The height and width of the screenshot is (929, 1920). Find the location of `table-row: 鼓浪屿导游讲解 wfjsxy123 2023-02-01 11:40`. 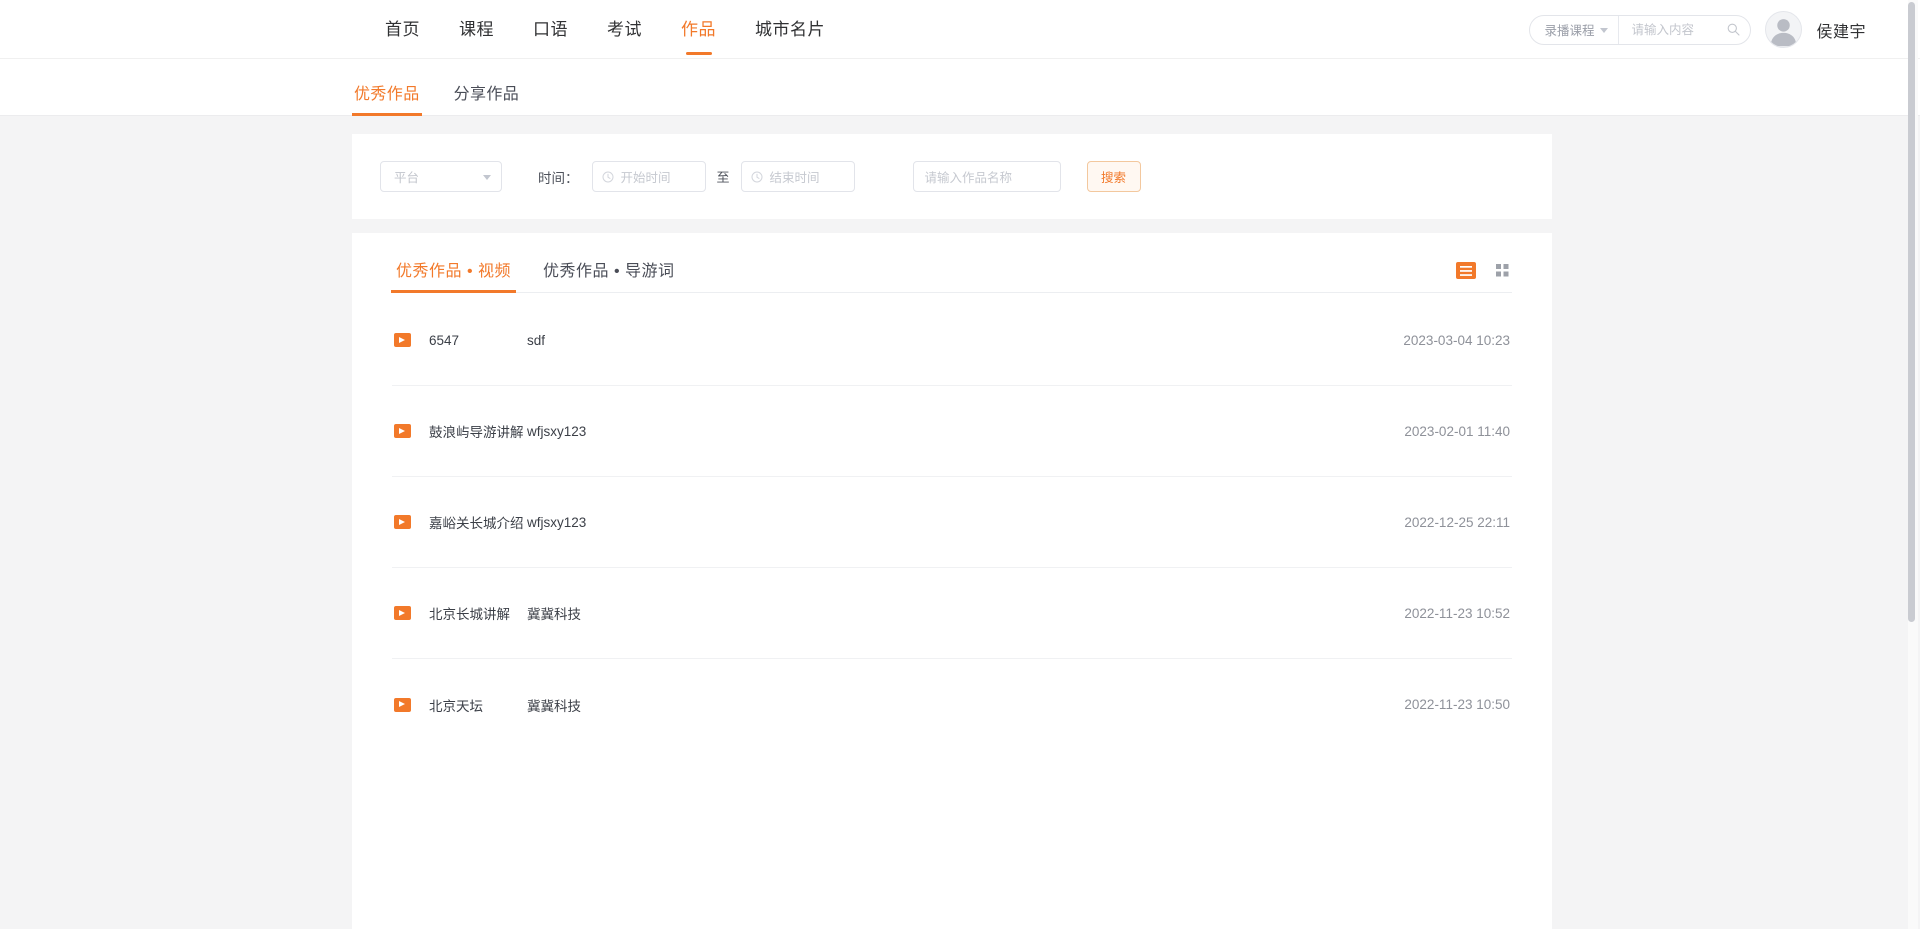

table-row: 鼓浪屿导游讲解 wfjsxy123 2023-02-01 11:40 is located at coordinates (952, 431).